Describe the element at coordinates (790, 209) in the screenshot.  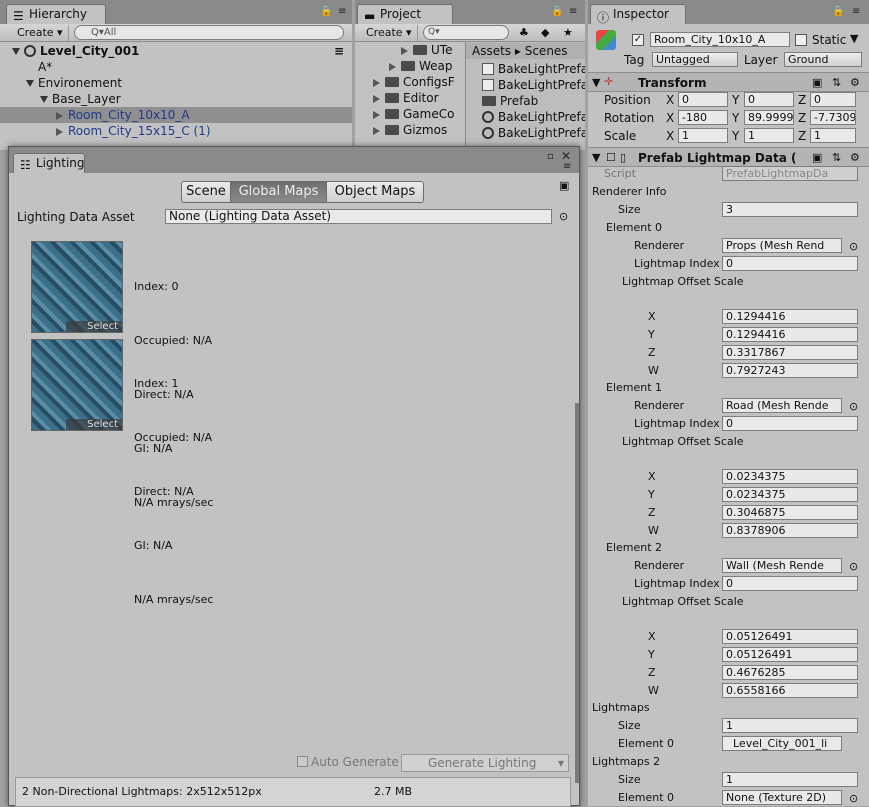
I see `size-field: 3` at that location.